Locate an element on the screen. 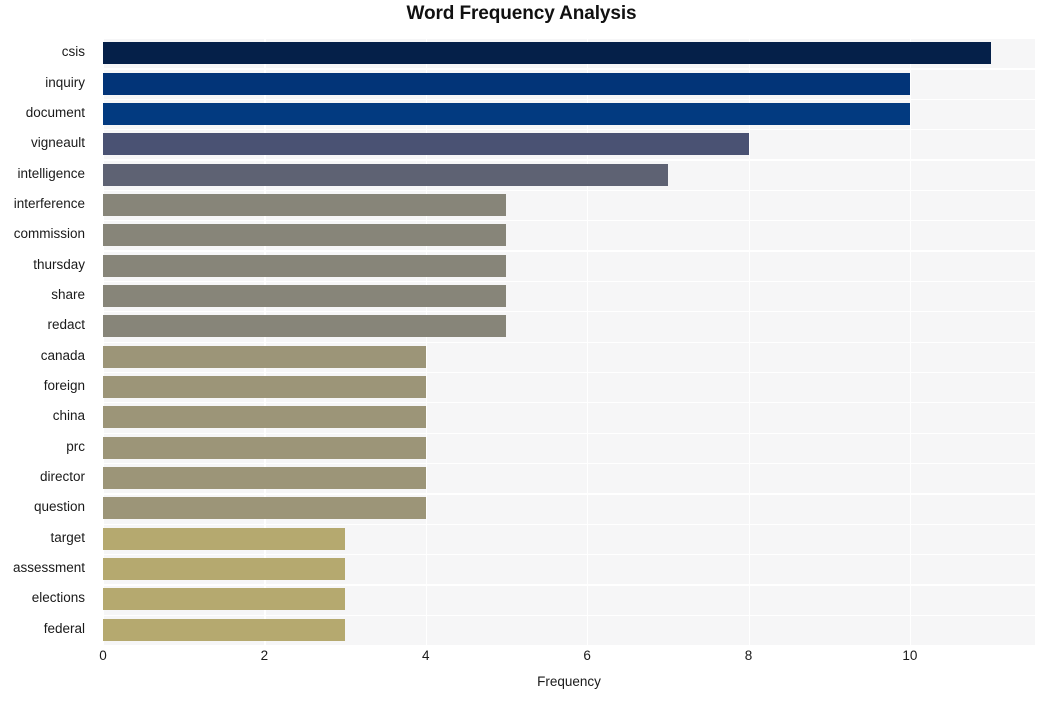 The width and height of the screenshot is (1043, 701). y-tick-label-redact: redact is located at coordinates (66, 325).